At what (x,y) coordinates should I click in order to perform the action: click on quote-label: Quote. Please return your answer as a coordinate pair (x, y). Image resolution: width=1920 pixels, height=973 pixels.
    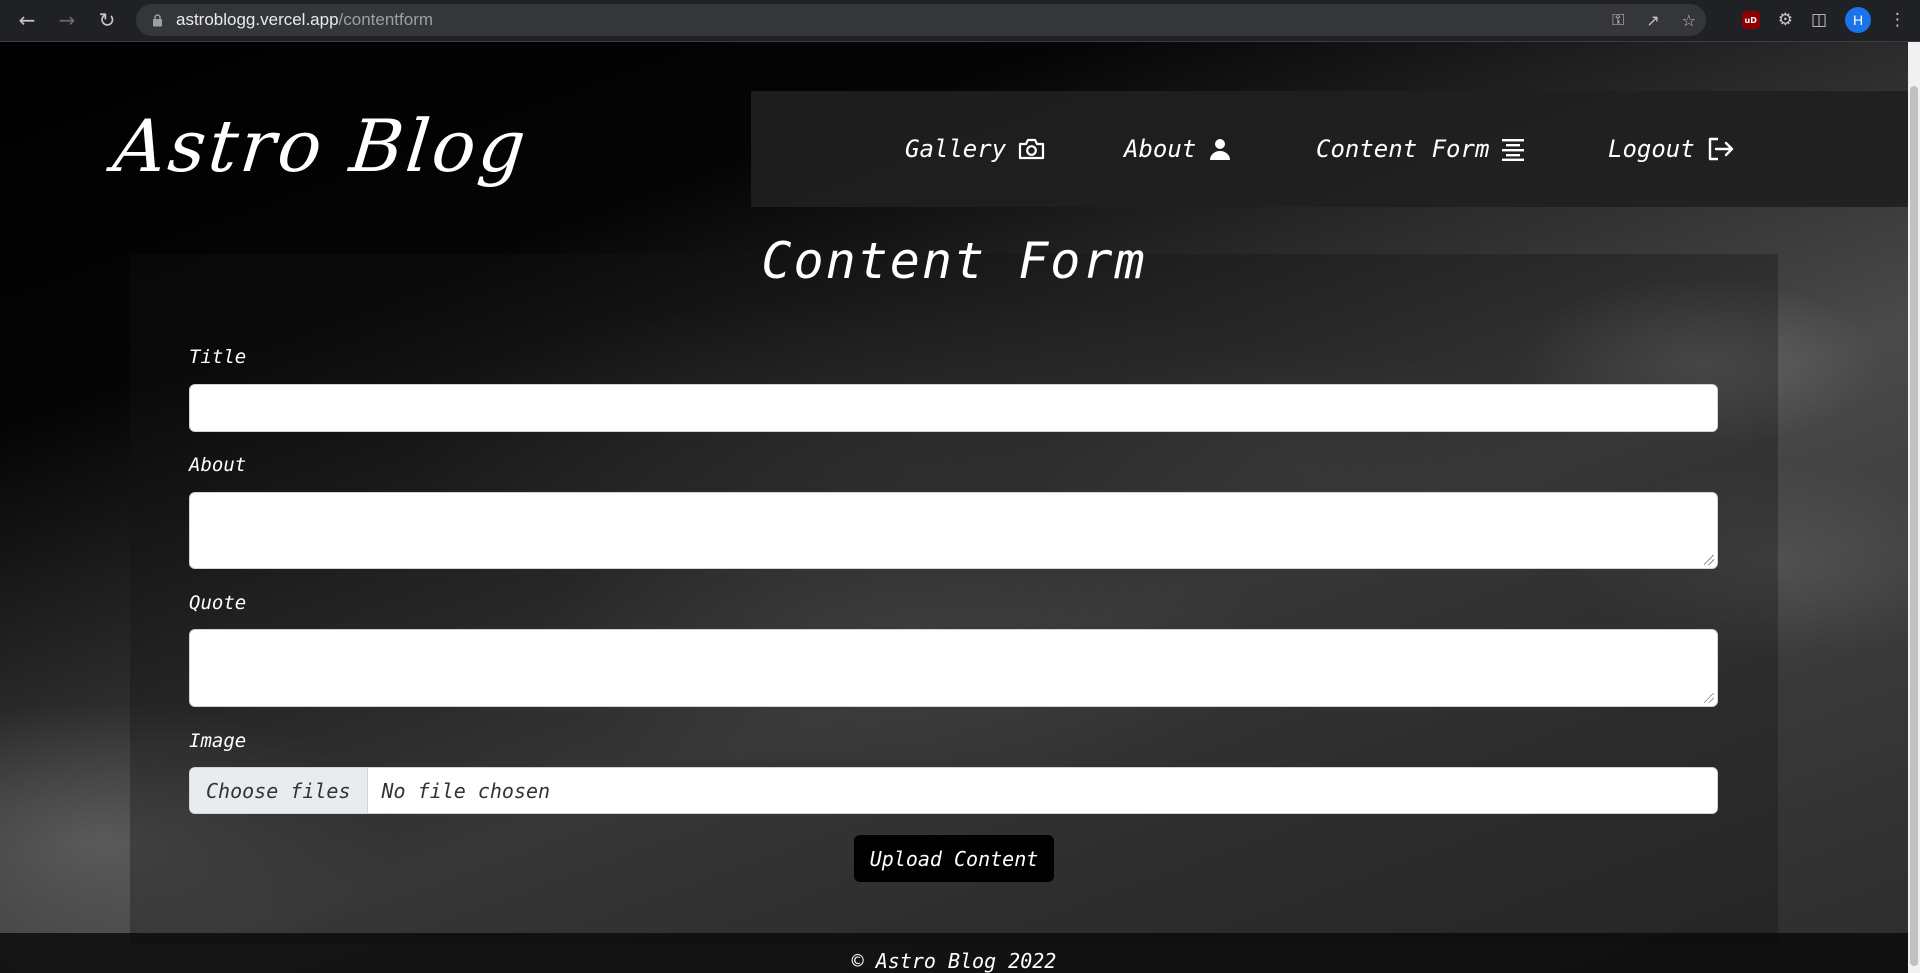
    Looking at the image, I should click on (218, 603).